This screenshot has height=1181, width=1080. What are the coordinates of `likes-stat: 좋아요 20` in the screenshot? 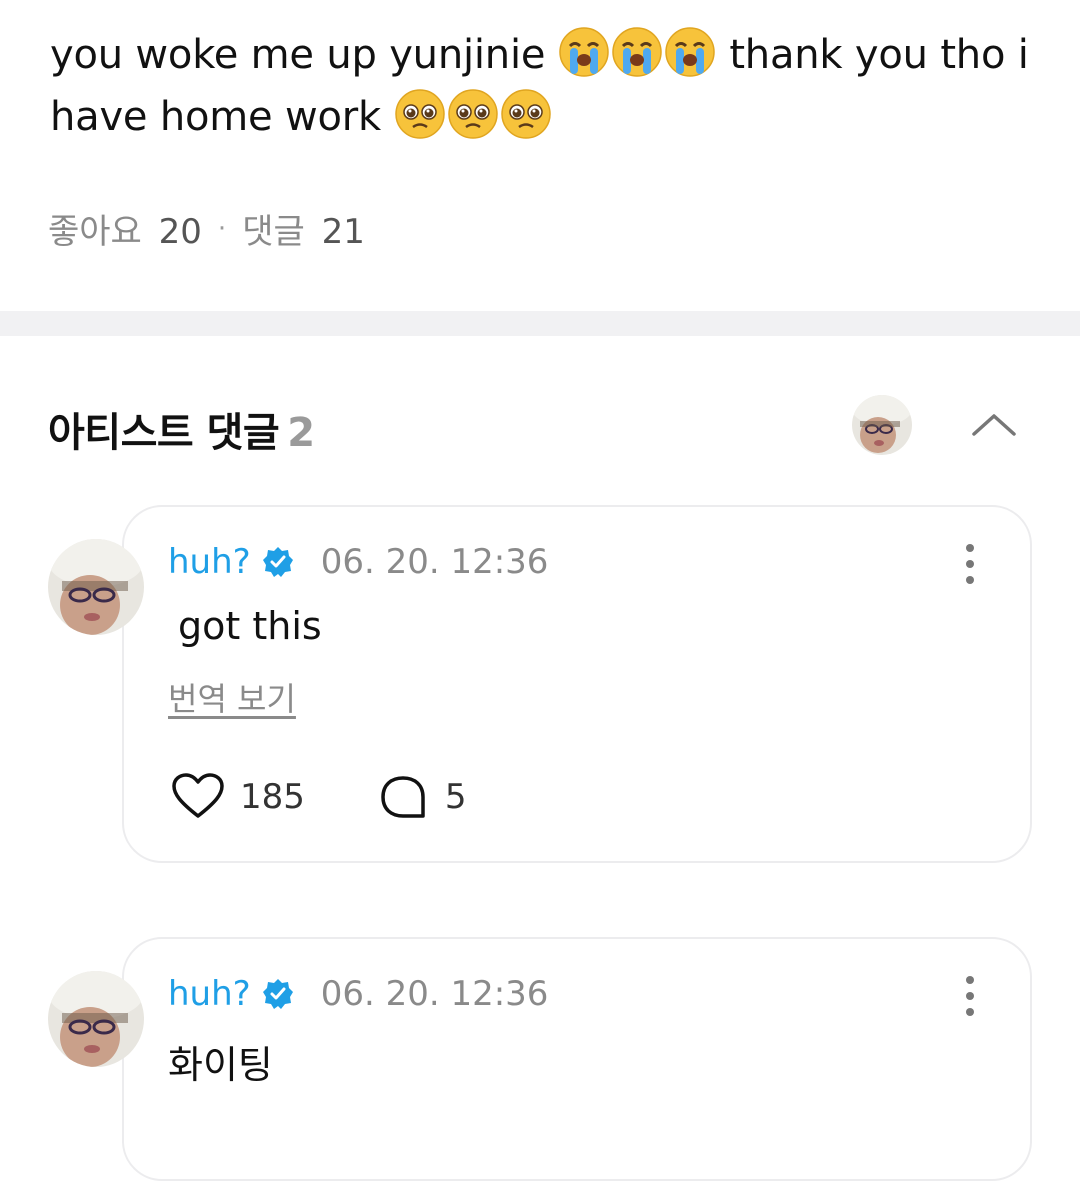 It's located at (125, 228).